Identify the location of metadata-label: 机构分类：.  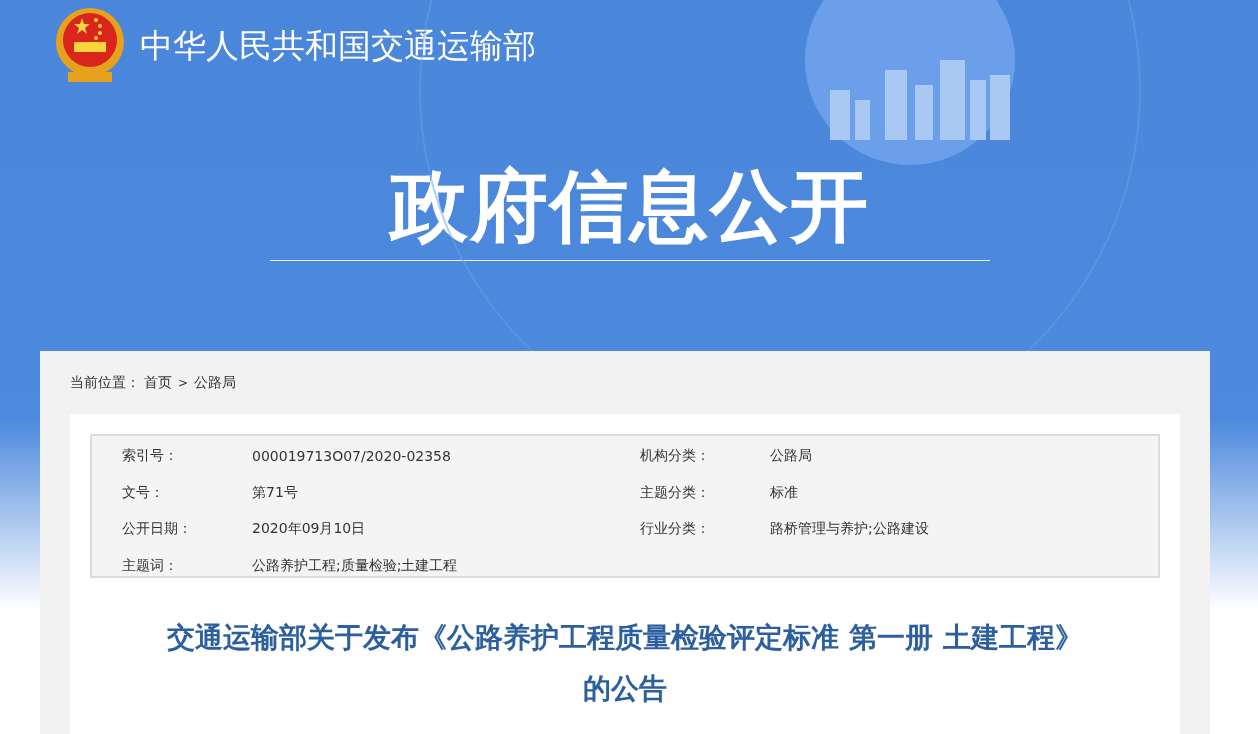
(675, 456).